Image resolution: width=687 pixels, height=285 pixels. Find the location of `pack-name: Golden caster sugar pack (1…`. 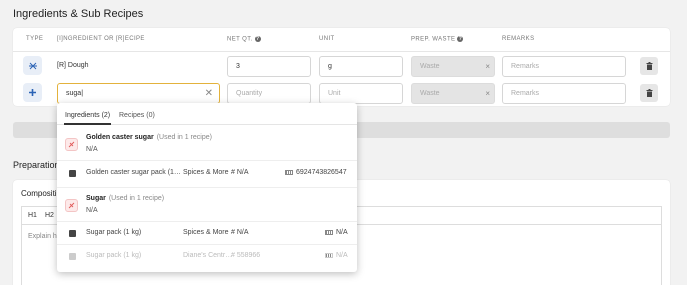

pack-name: Golden caster sugar pack (1… is located at coordinates (133, 172).